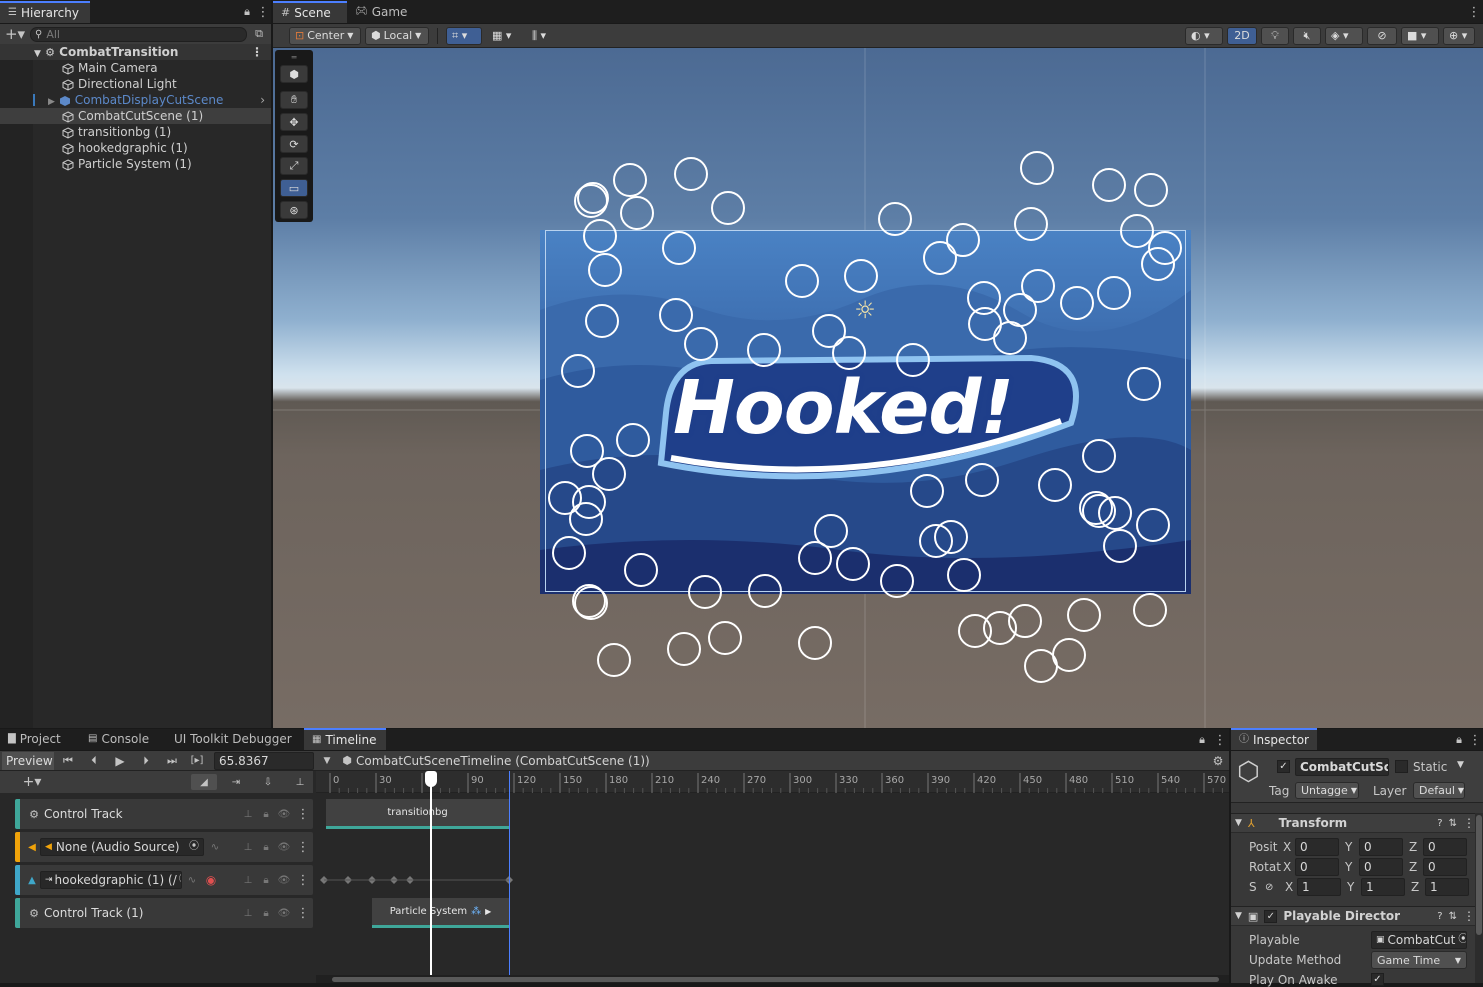 The height and width of the screenshot is (987, 1483). What do you see at coordinates (268, 782) in the screenshot?
I see `edit-mode-replace-icon: ⇩` at bounding box center [268, 782].